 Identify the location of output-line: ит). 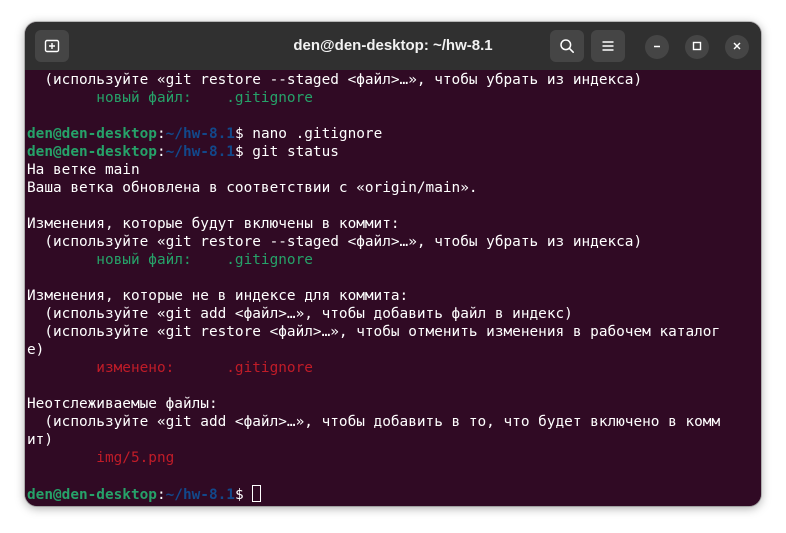
(40, 440).